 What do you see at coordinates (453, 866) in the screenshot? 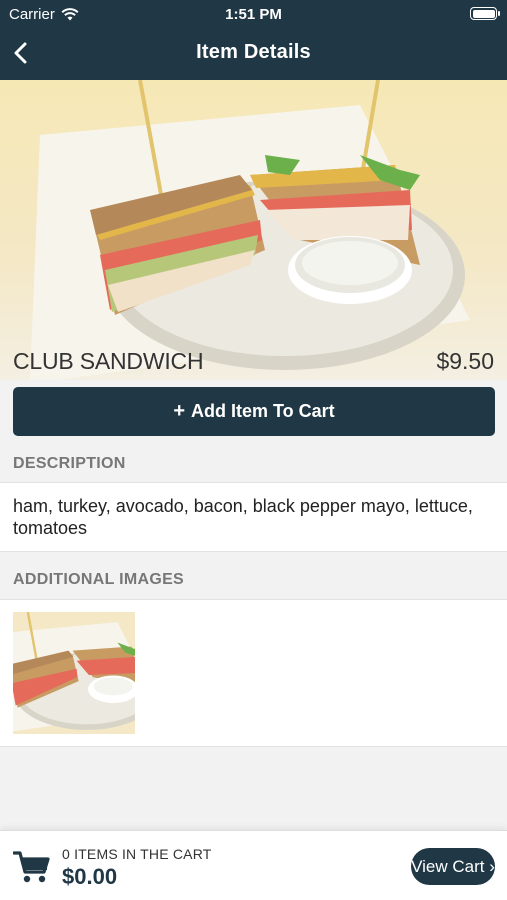
I see `view-cart-button: View Cart ›` at bounding box center [453, 866].